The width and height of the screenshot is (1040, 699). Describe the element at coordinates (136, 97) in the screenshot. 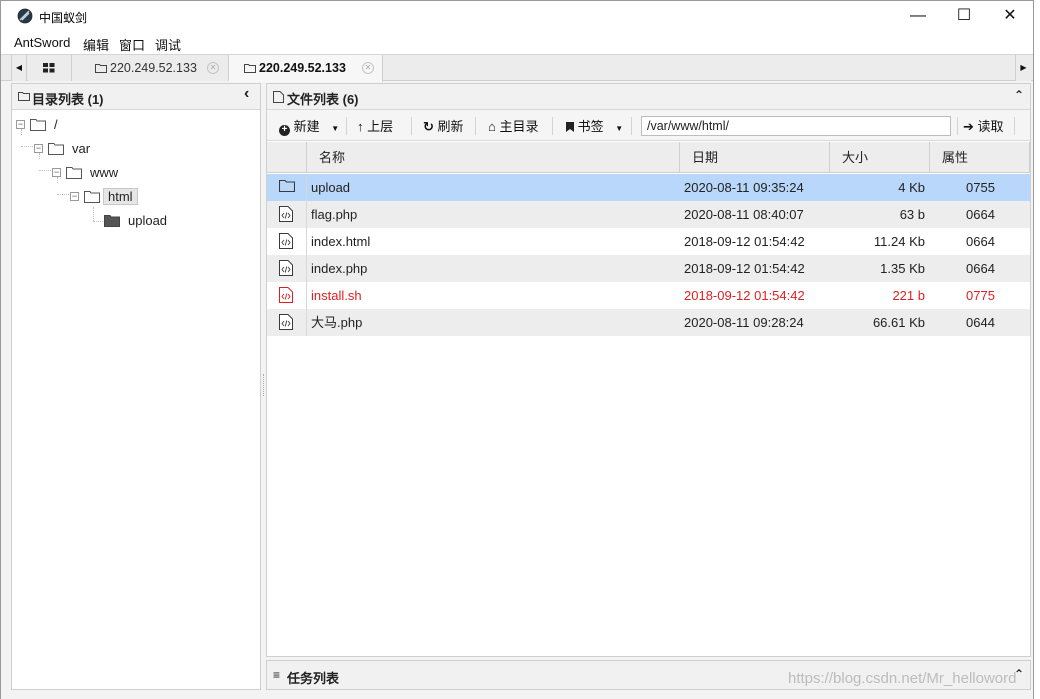

I see `directory-panel-header: 目录列表 (1) ‹` at that location.